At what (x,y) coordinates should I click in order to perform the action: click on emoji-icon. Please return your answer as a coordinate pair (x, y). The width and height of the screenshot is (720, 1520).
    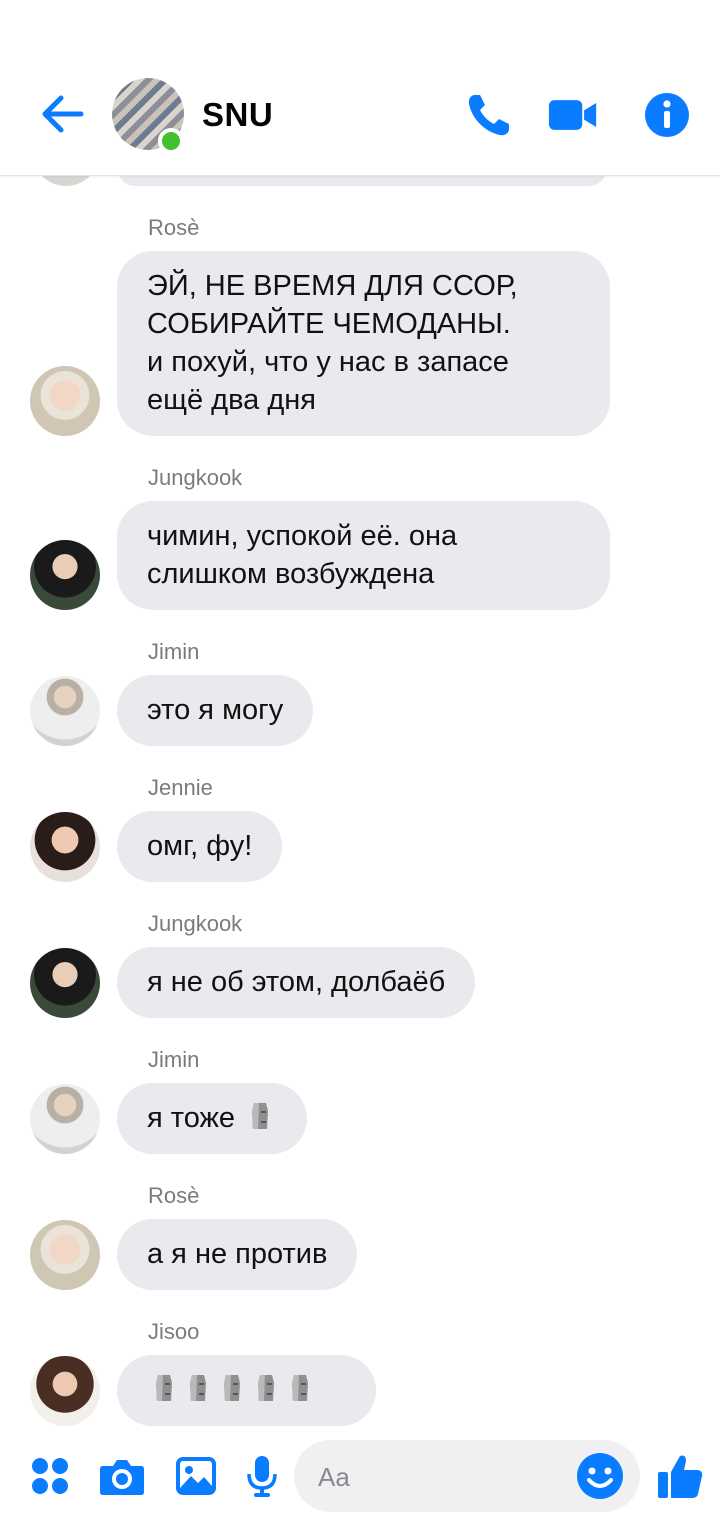
    Looking at the image, I should click on (600, 1476).